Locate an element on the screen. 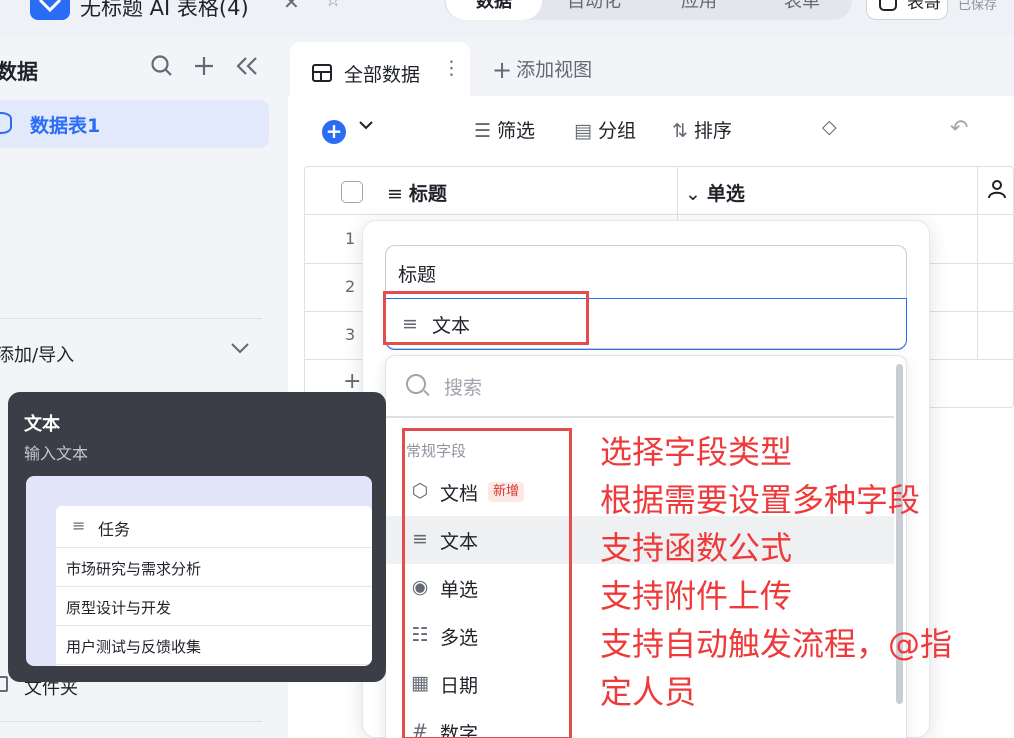  preview-header: ≡ 任务 is located at coordinates (214, 527).